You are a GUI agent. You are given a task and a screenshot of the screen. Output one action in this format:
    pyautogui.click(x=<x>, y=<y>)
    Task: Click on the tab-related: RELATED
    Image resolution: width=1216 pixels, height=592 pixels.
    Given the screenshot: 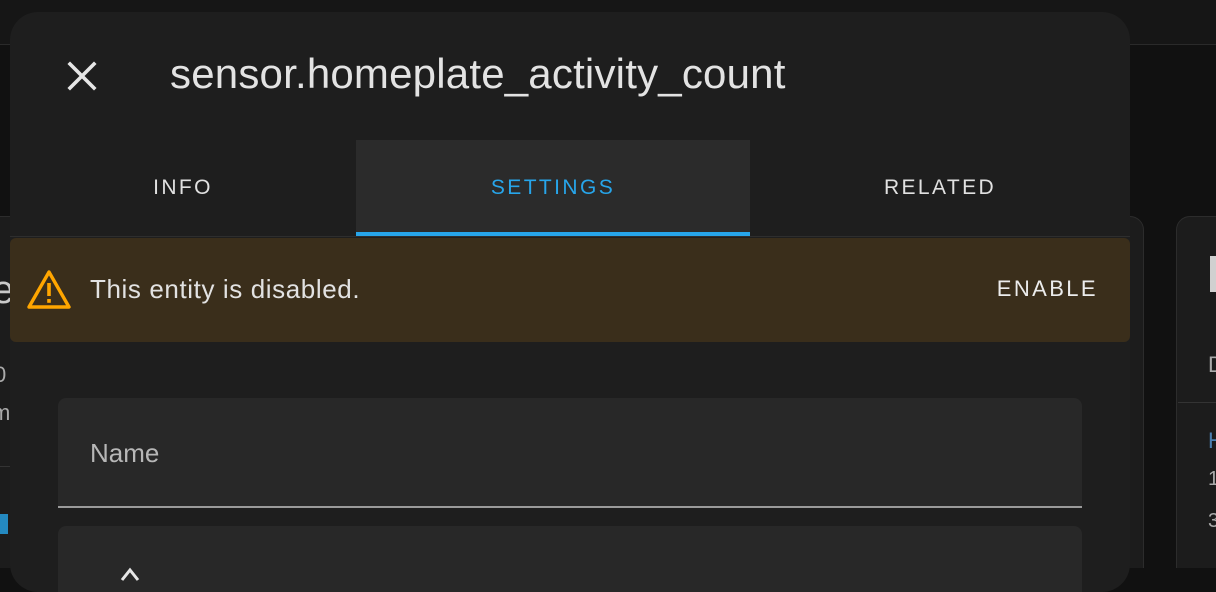 What is the action you would take?
    pyautogui.click(x=940, y=188)
    